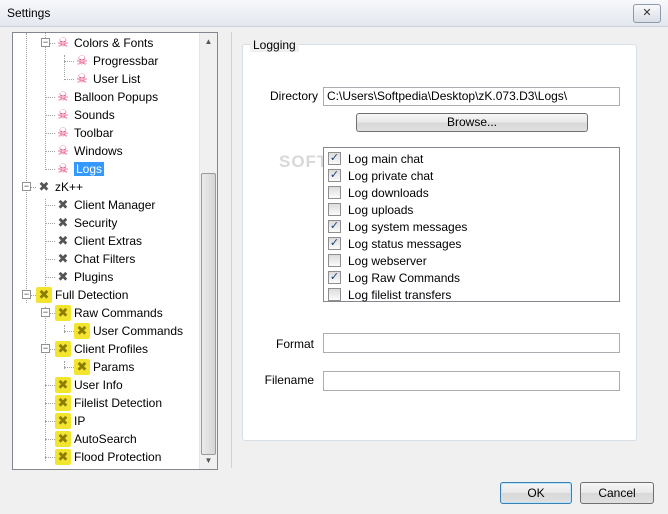 The image size is (668, 514). I want to click on tree-item-label: Params, so click(114, 367).